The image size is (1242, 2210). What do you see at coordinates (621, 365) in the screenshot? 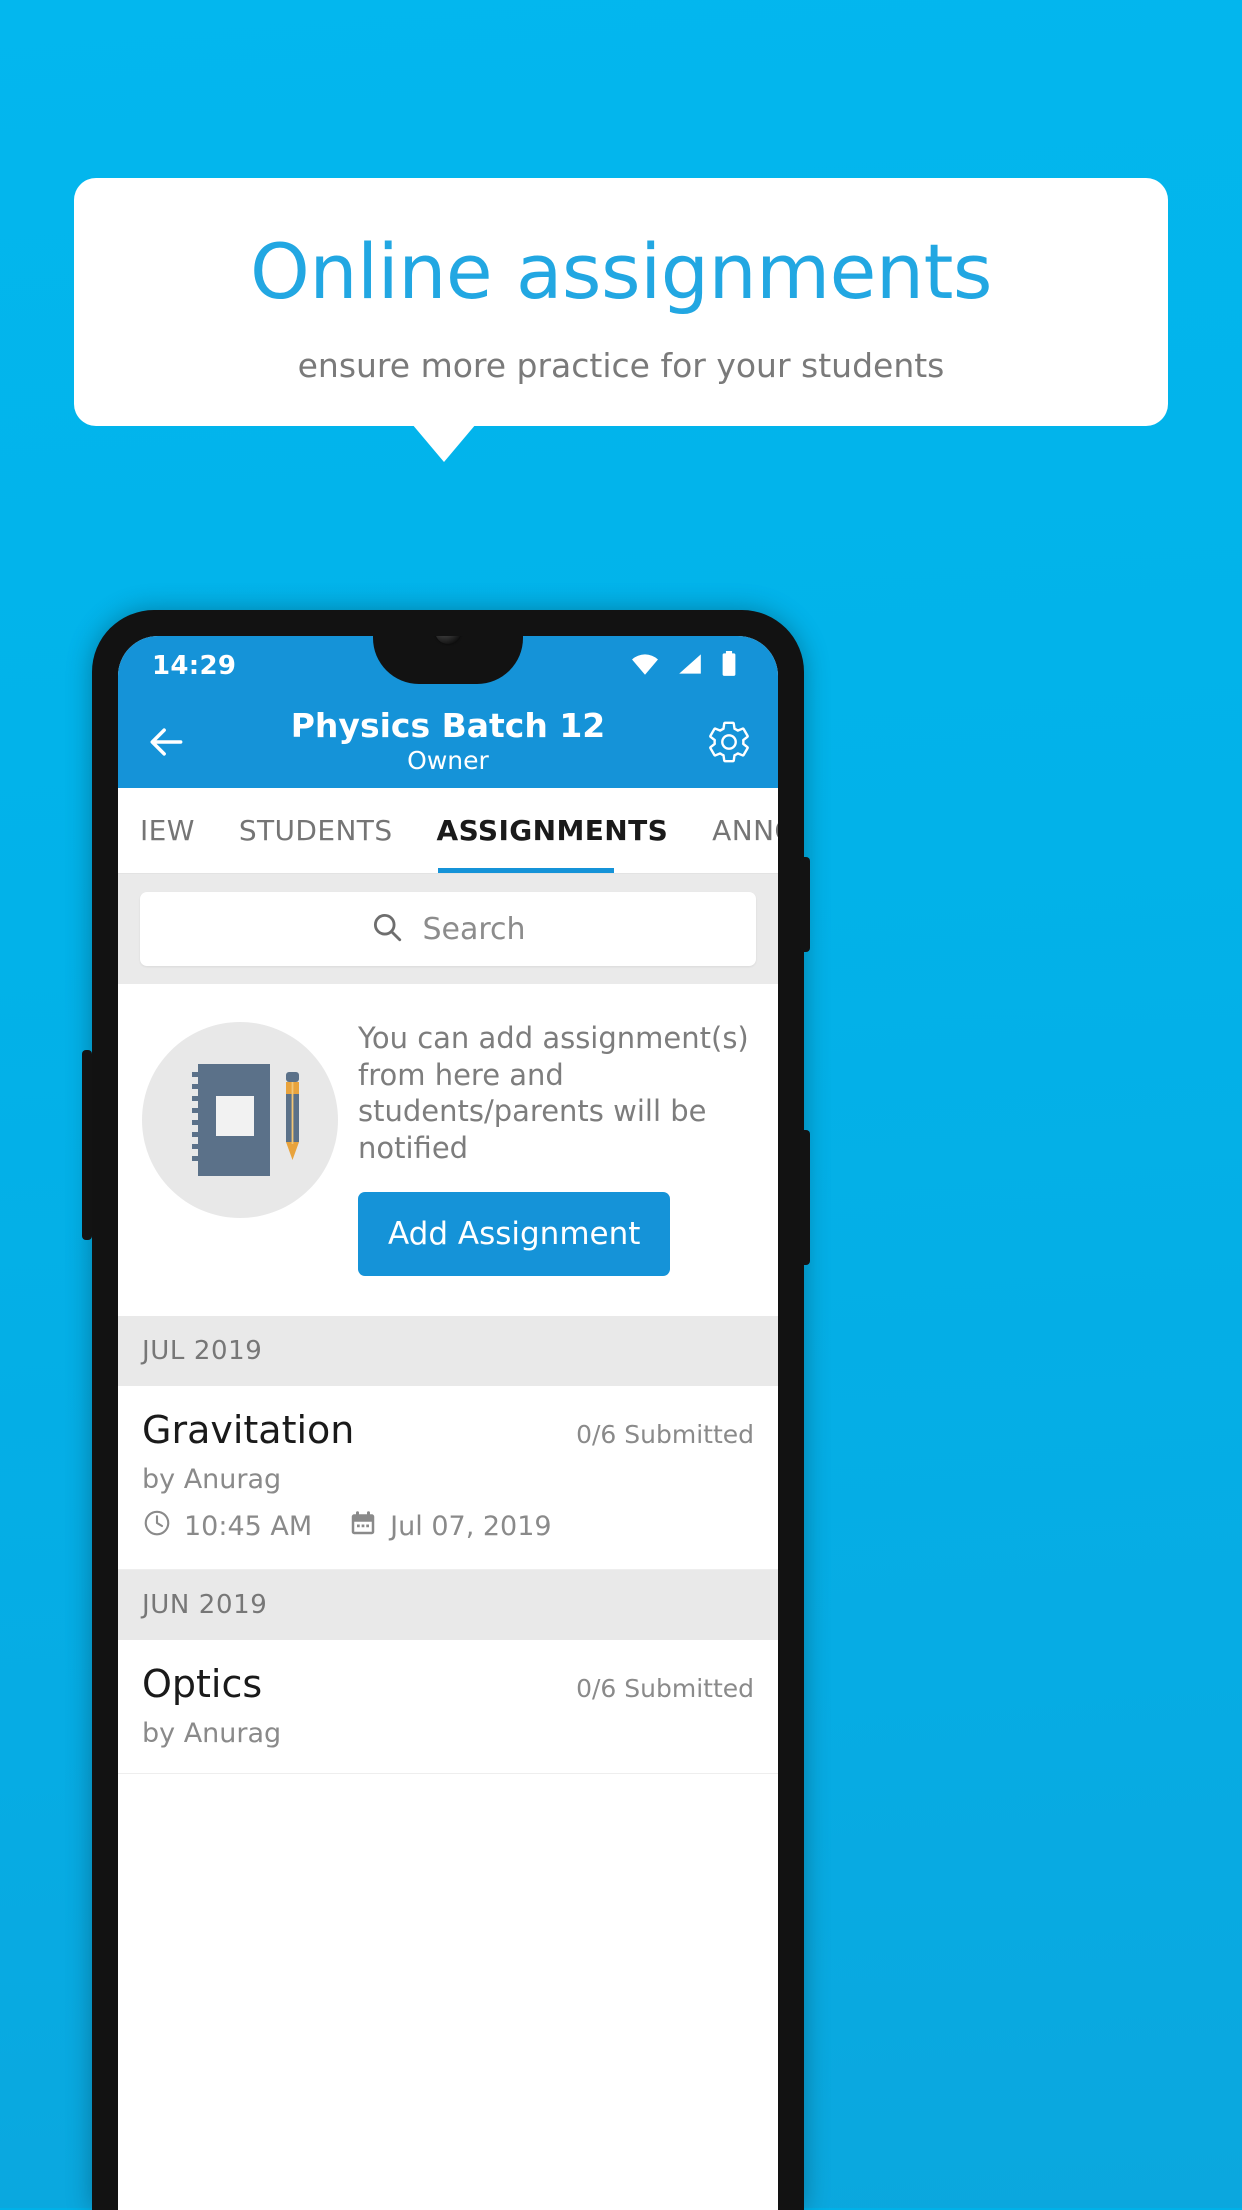
I see `promo-subheadline: ensure more practice for your students` at bounding box center [621, 365].